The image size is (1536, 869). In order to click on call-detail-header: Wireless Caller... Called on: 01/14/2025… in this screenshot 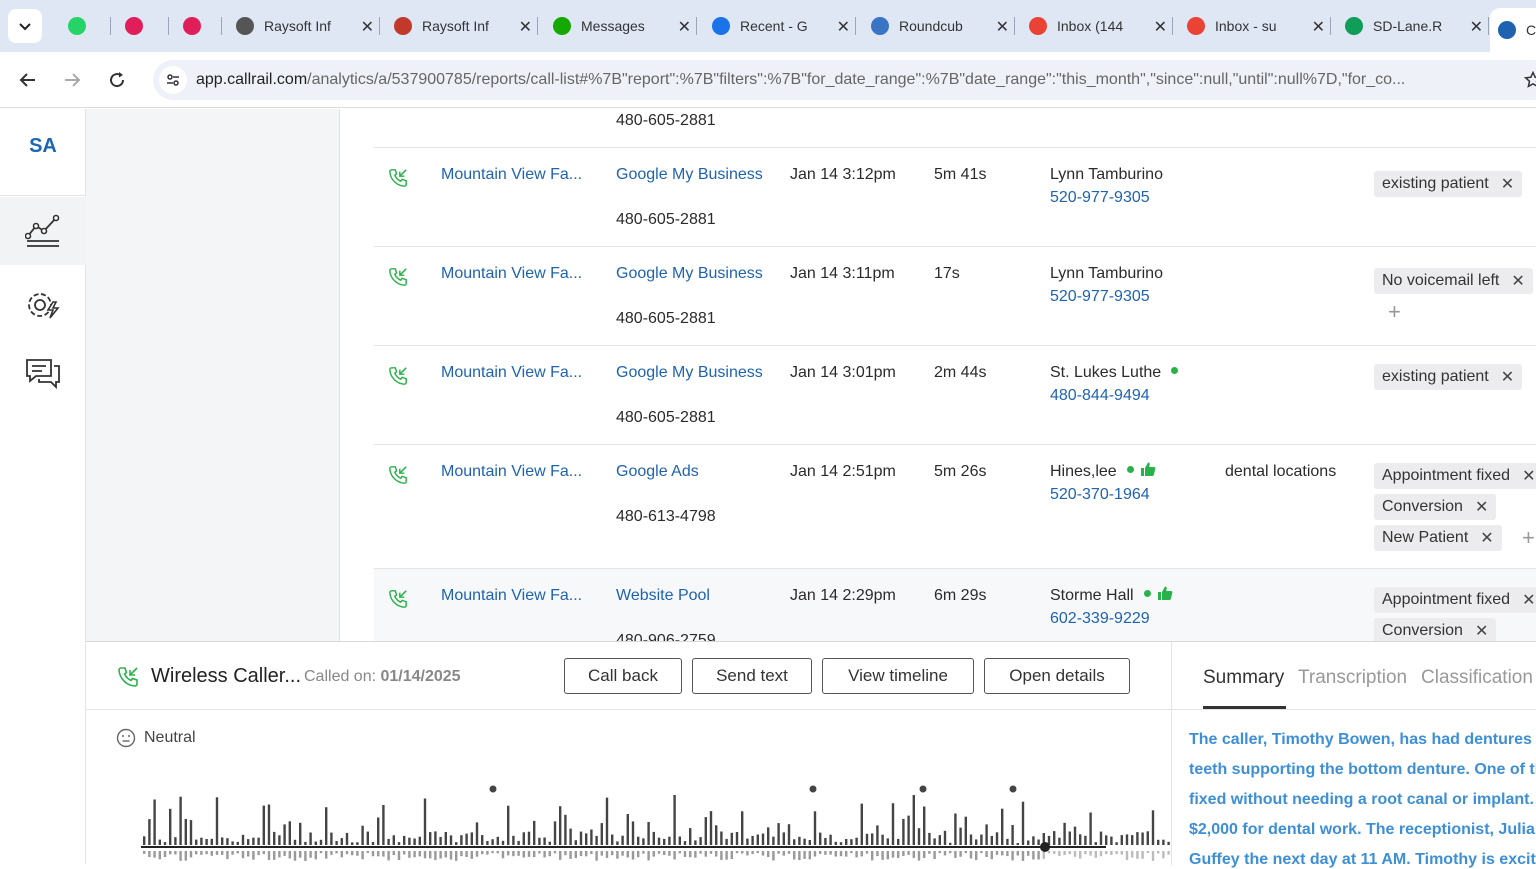, I will do `click(628, 676)`.